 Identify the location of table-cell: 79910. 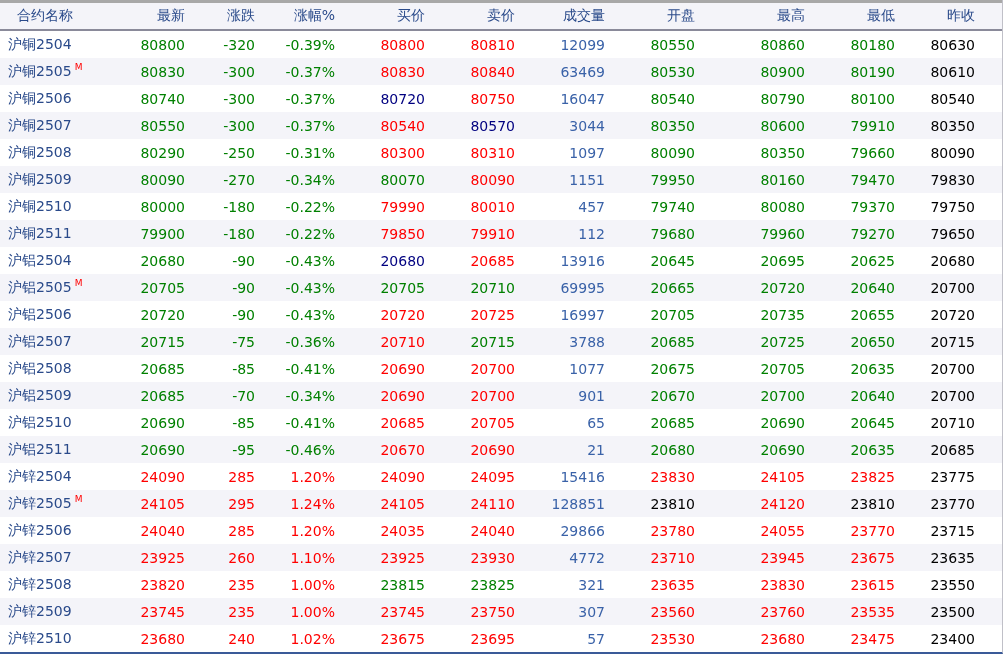
(872, 125).